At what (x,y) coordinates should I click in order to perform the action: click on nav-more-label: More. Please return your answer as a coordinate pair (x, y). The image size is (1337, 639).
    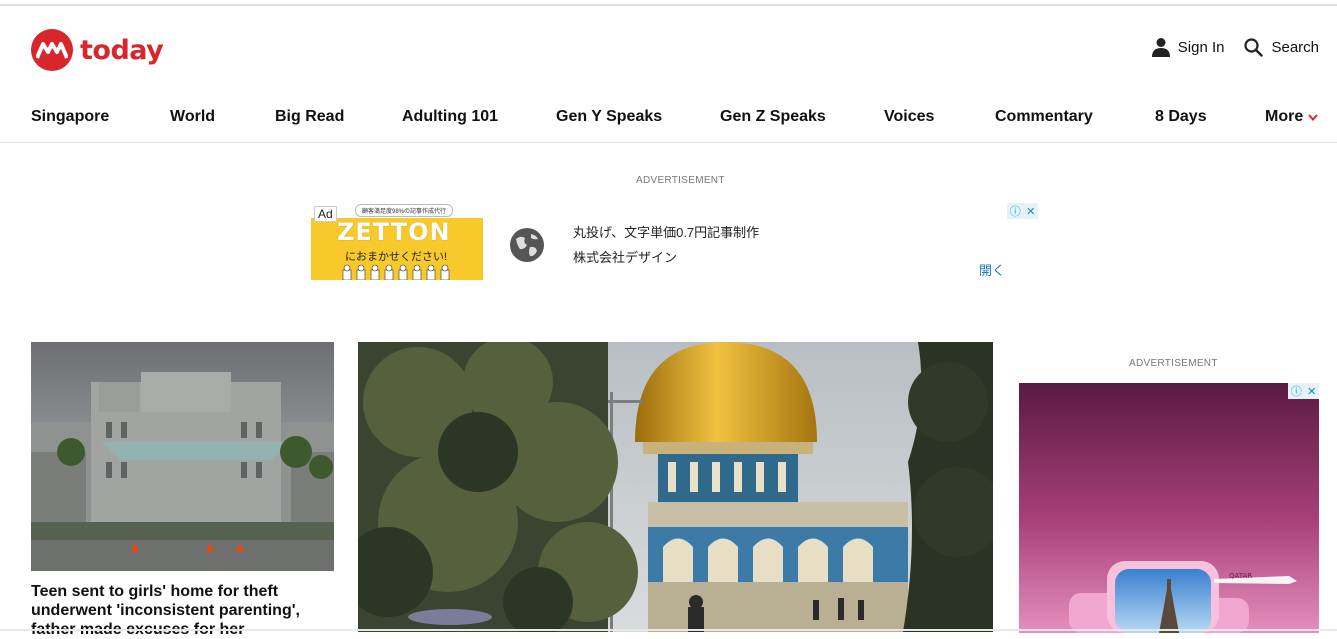
    Looking at the image, I should click on (1284, 116).